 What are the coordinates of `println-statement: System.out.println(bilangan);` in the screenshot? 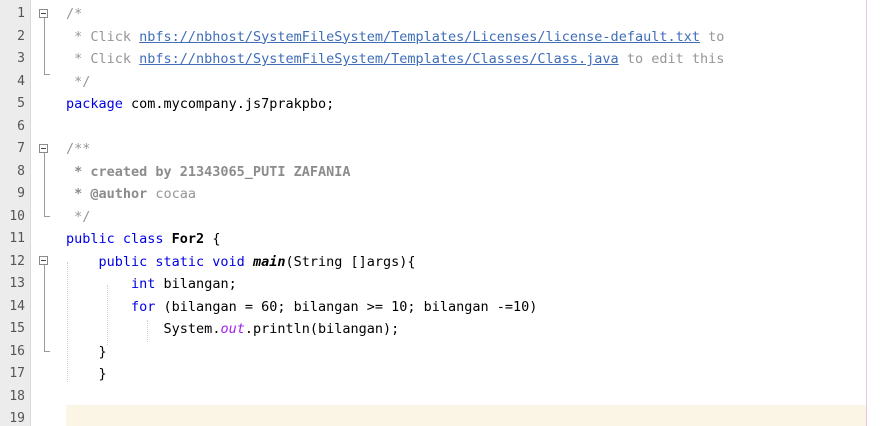 It's located at (233, 329).